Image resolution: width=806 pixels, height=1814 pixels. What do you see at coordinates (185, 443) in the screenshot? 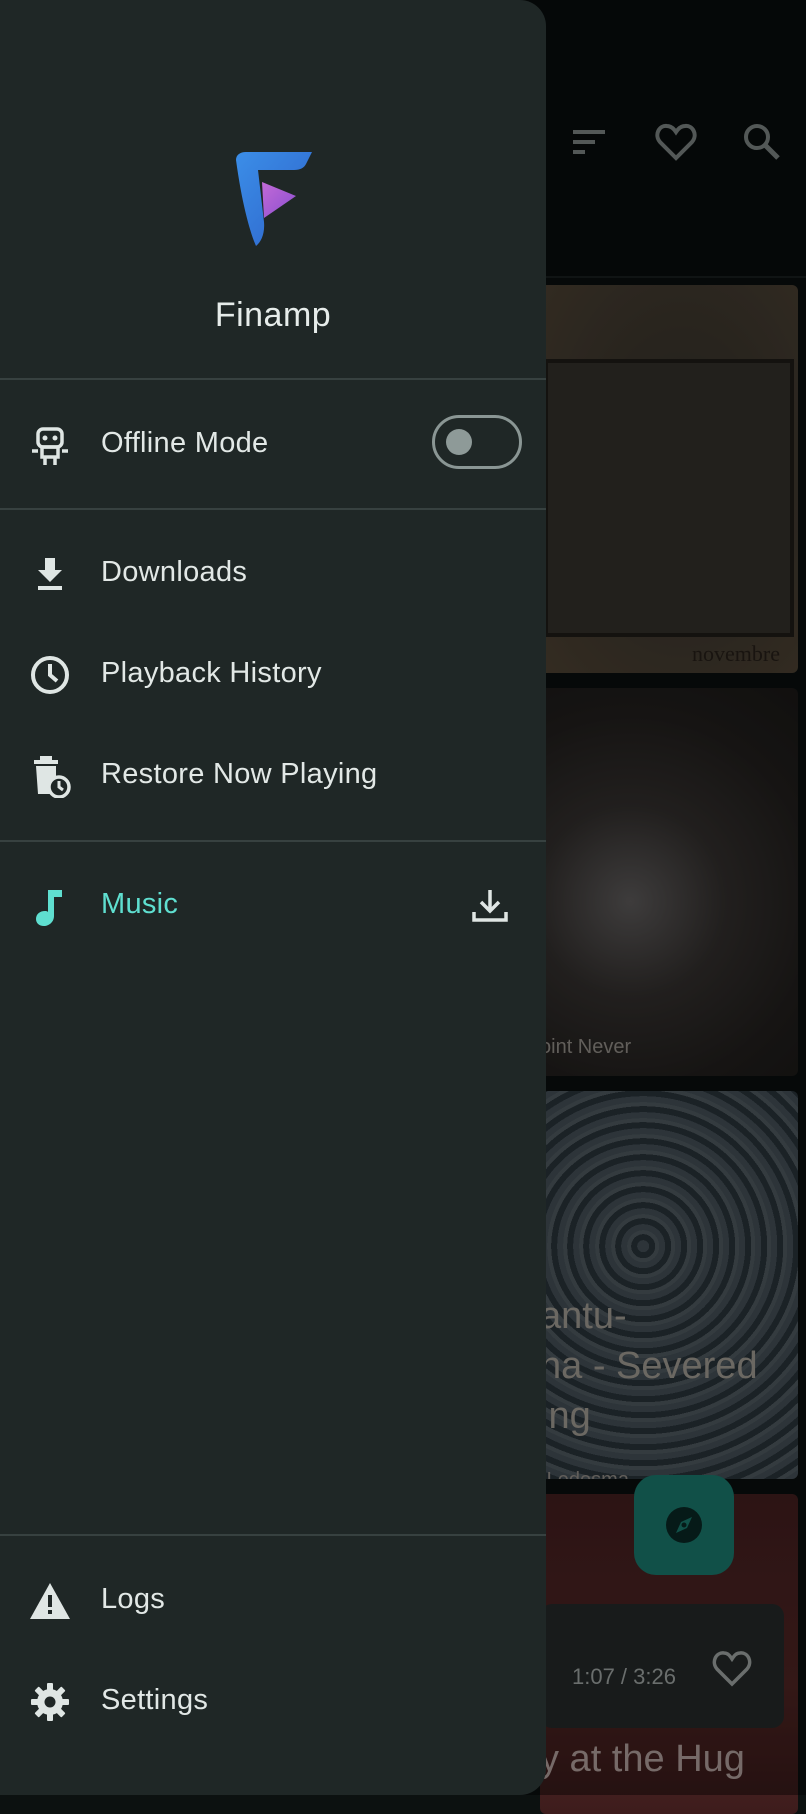
I see `offline-mode-label: Offline Mode` at bounding box center [185, 443].